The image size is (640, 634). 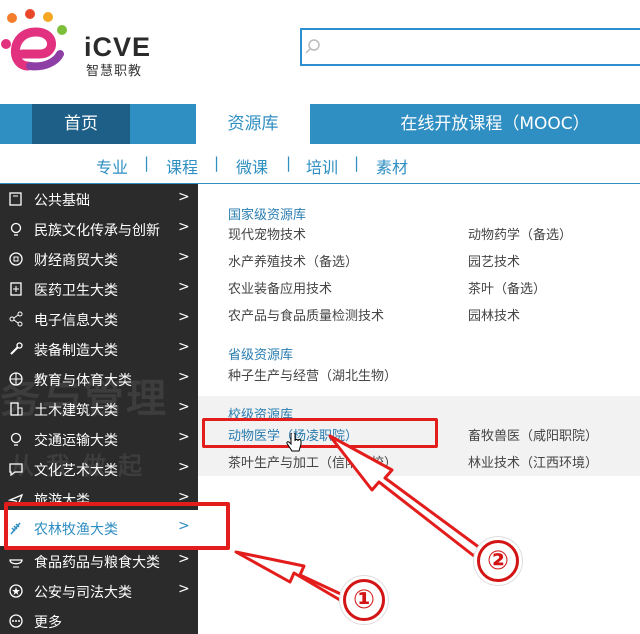 What do you see at coordinates (117, 526) in the screenshot?
I see `highlight-box-agriculture` at bounding box center [117, 526].